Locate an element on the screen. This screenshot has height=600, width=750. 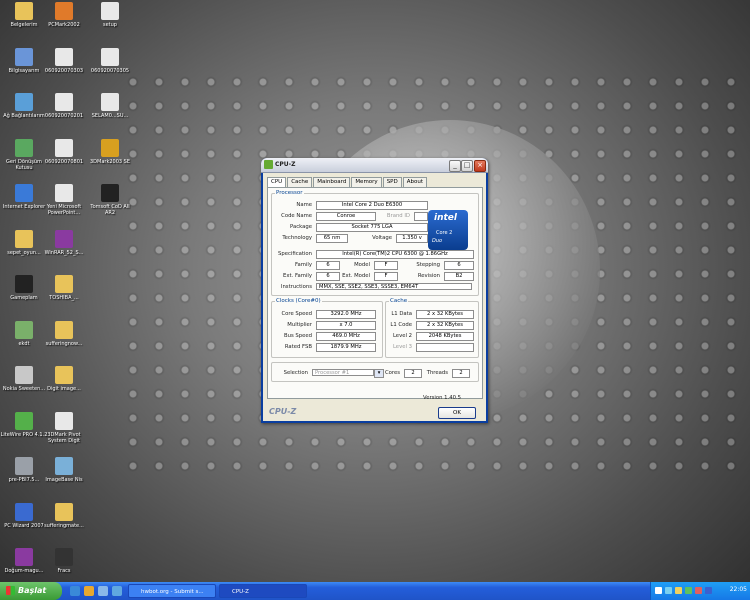
show-desktop-icon is located at coordinates (103, 591).